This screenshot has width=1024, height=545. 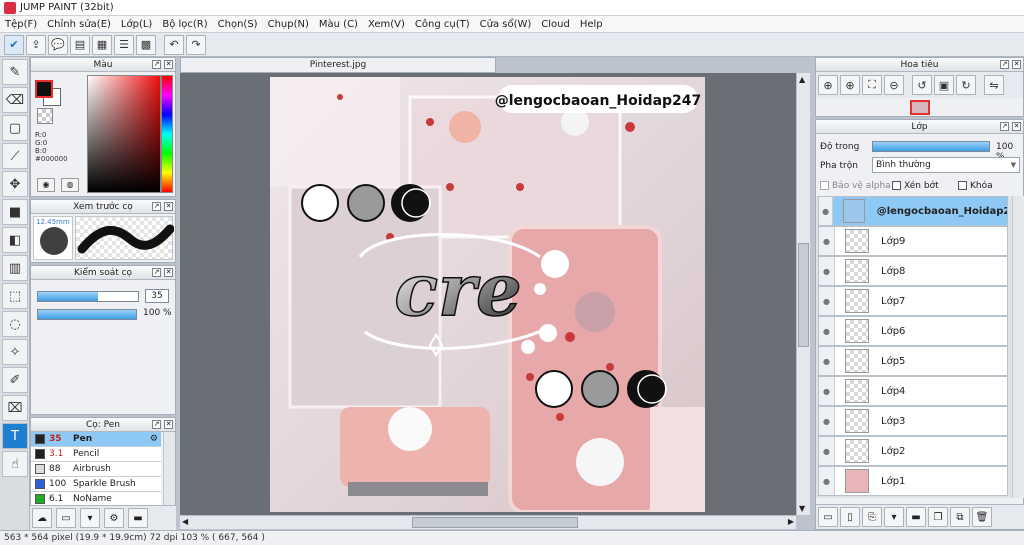 I want to click on gear-icon: ⚙, so click(x=154, y=439).